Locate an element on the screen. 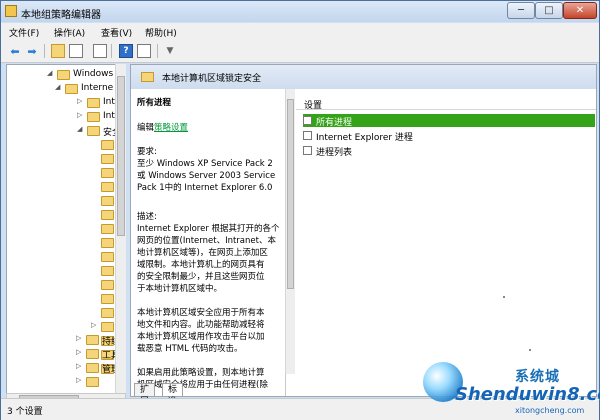  description-text: 本地计算机区域安全应用于所有本 is located at coordinates (201, 313).